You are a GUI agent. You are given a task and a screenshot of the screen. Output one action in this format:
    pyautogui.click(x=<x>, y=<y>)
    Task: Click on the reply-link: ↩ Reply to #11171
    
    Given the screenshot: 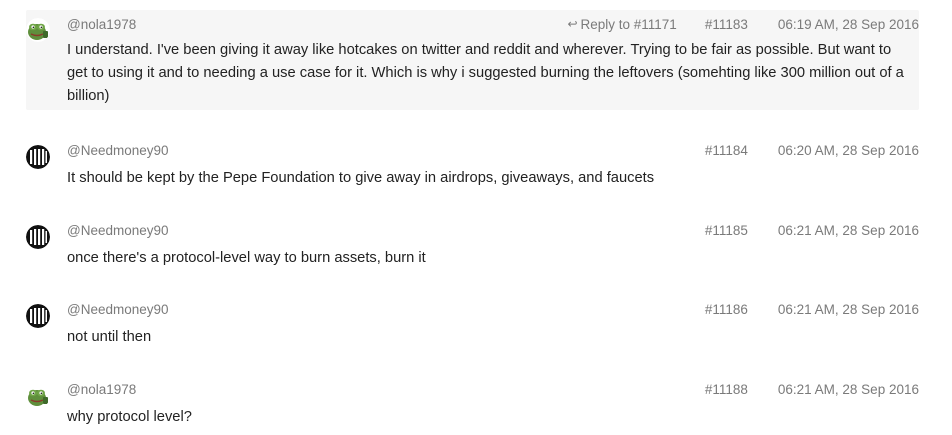 What is the action you would take?
    pyautogui.click(x=621, y=25)
    